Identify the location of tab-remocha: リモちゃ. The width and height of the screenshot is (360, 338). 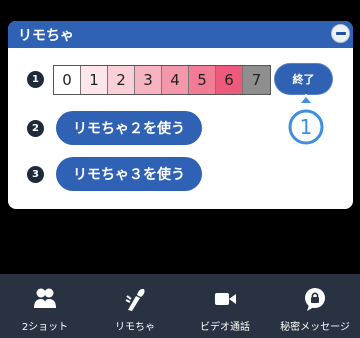
(135, 306).